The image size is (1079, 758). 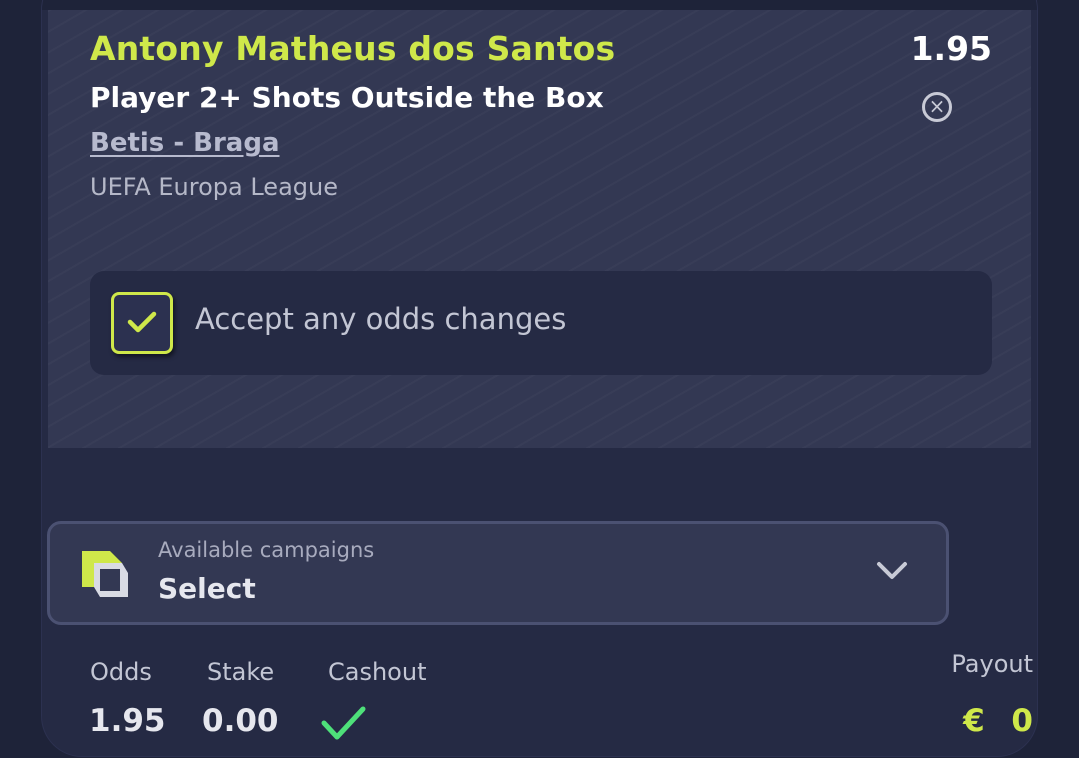 I want to click on campaigns-value: Select, so click(x=207, y=588).